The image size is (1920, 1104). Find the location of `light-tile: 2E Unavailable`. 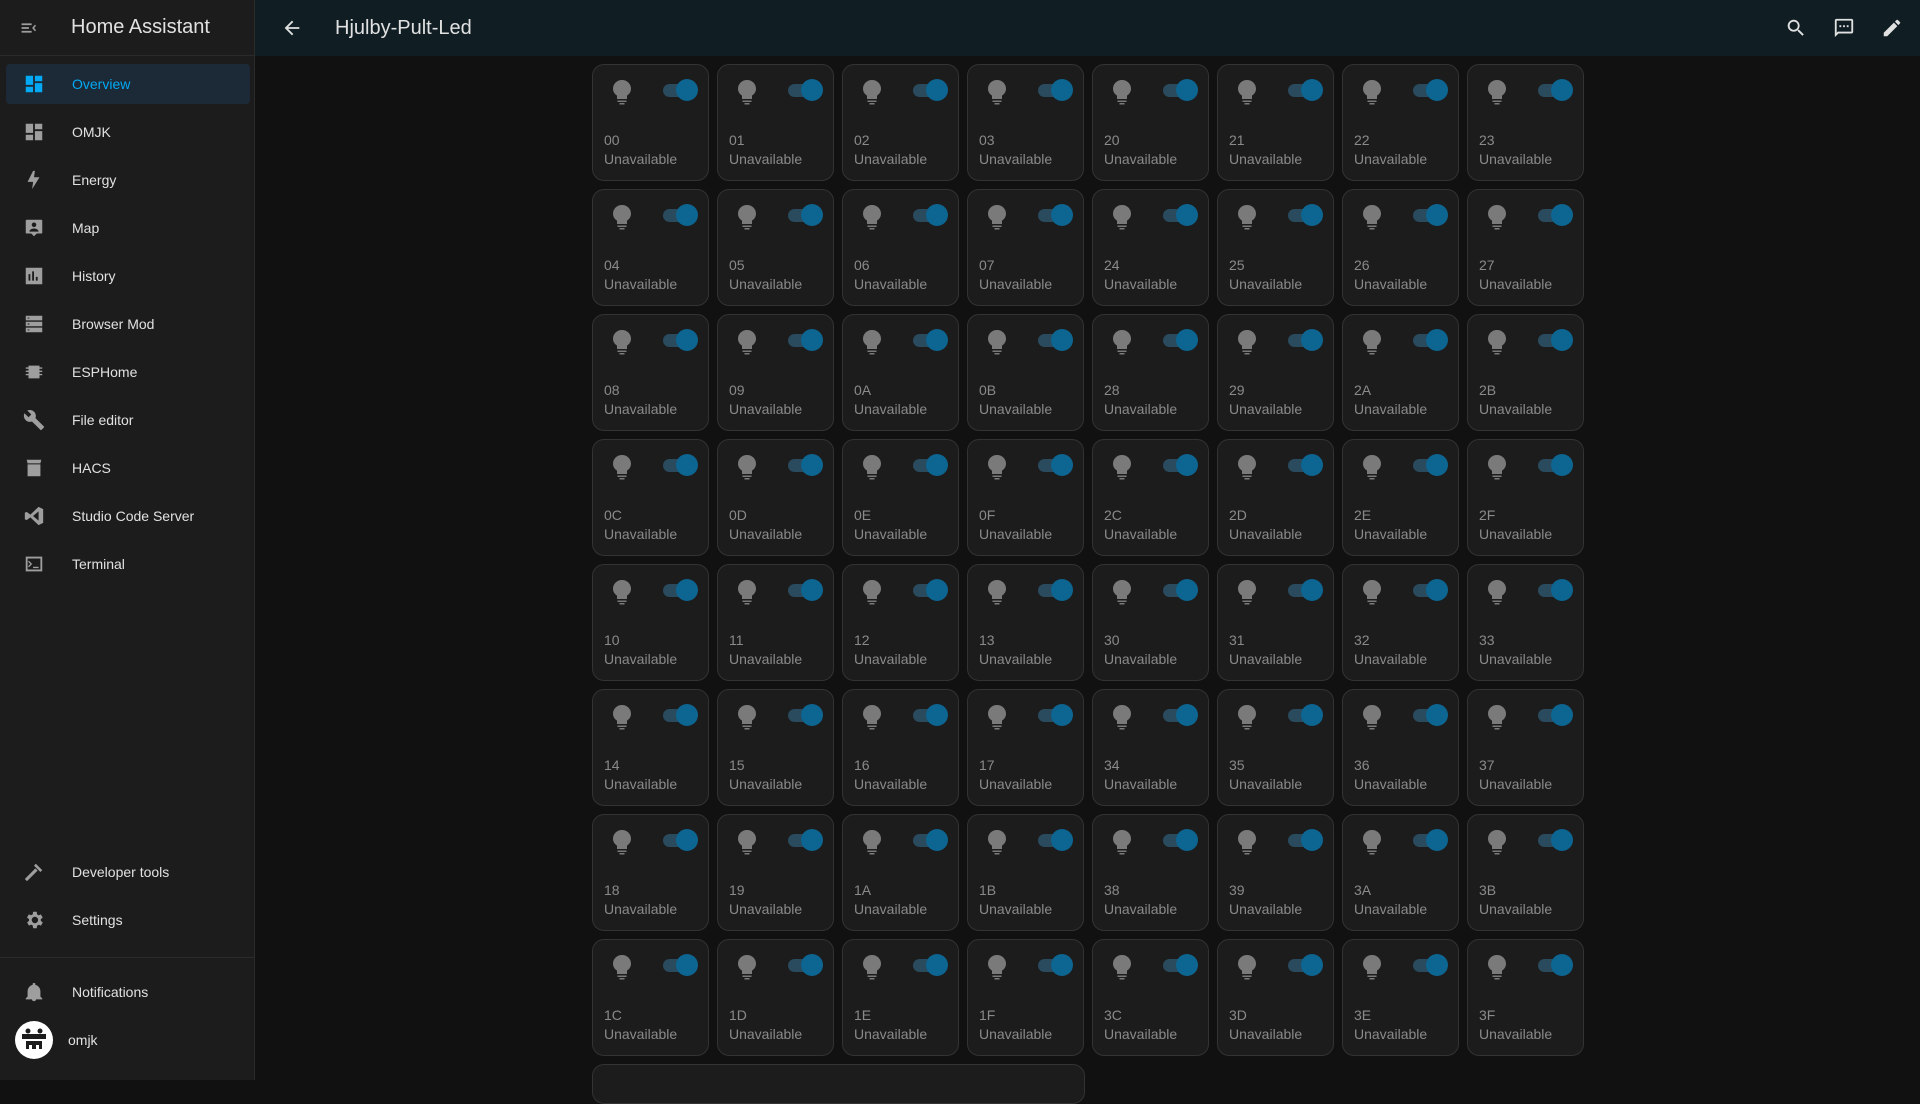

light-tile: 2E Unavailable is located at coordinates (1400, 497).